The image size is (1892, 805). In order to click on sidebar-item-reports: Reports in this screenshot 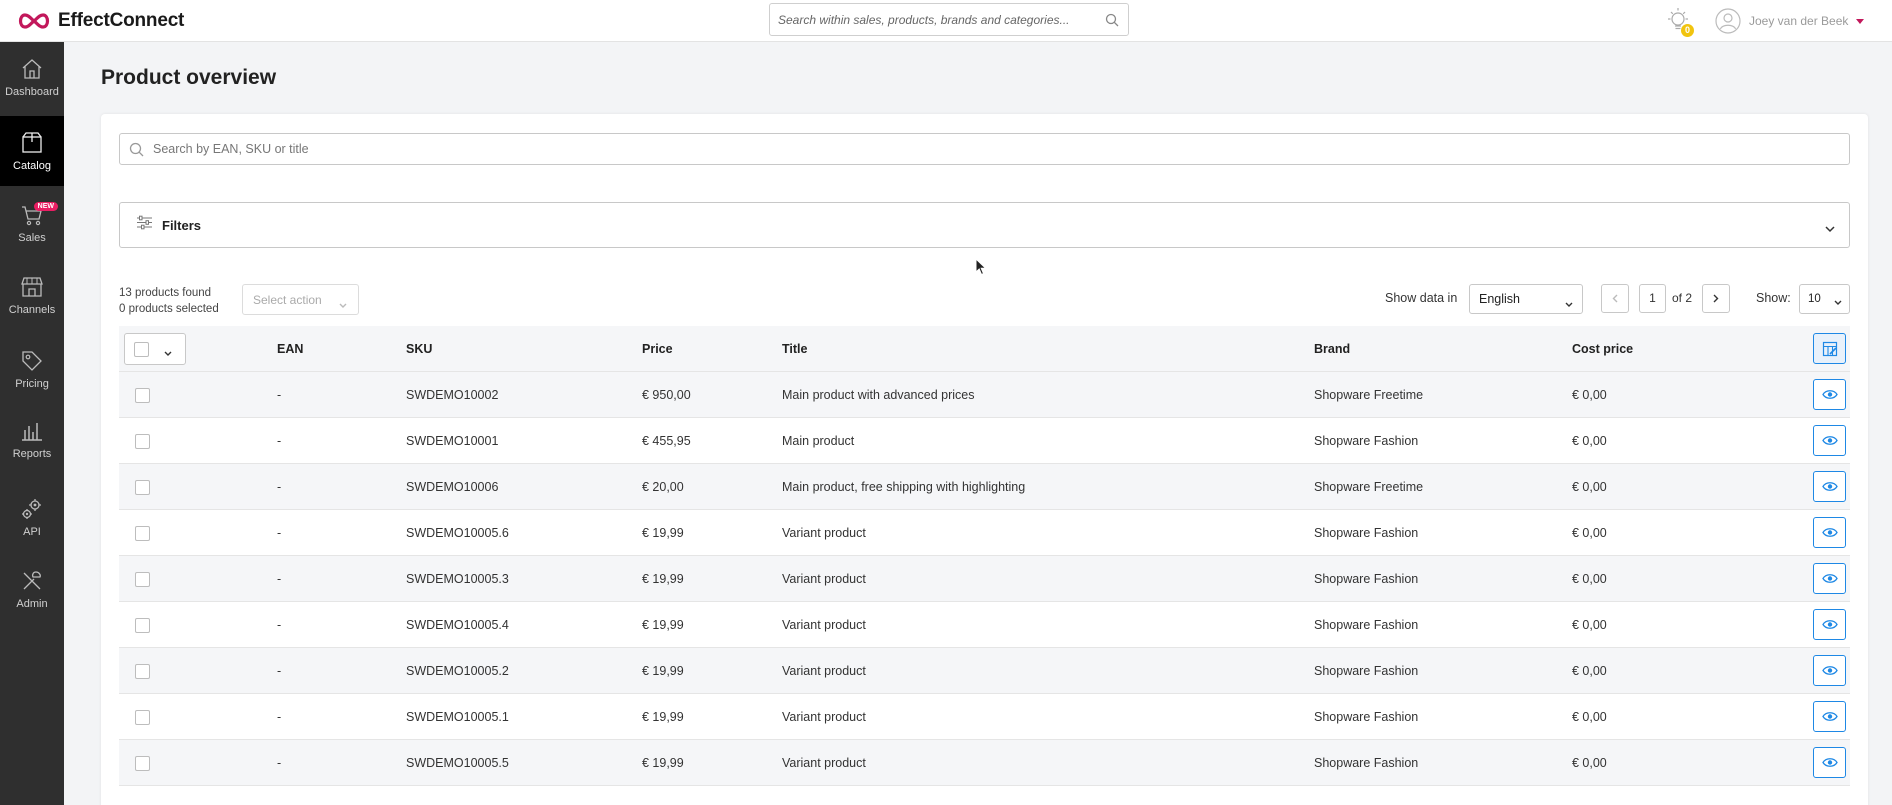, I will do `click(32, 439)`.